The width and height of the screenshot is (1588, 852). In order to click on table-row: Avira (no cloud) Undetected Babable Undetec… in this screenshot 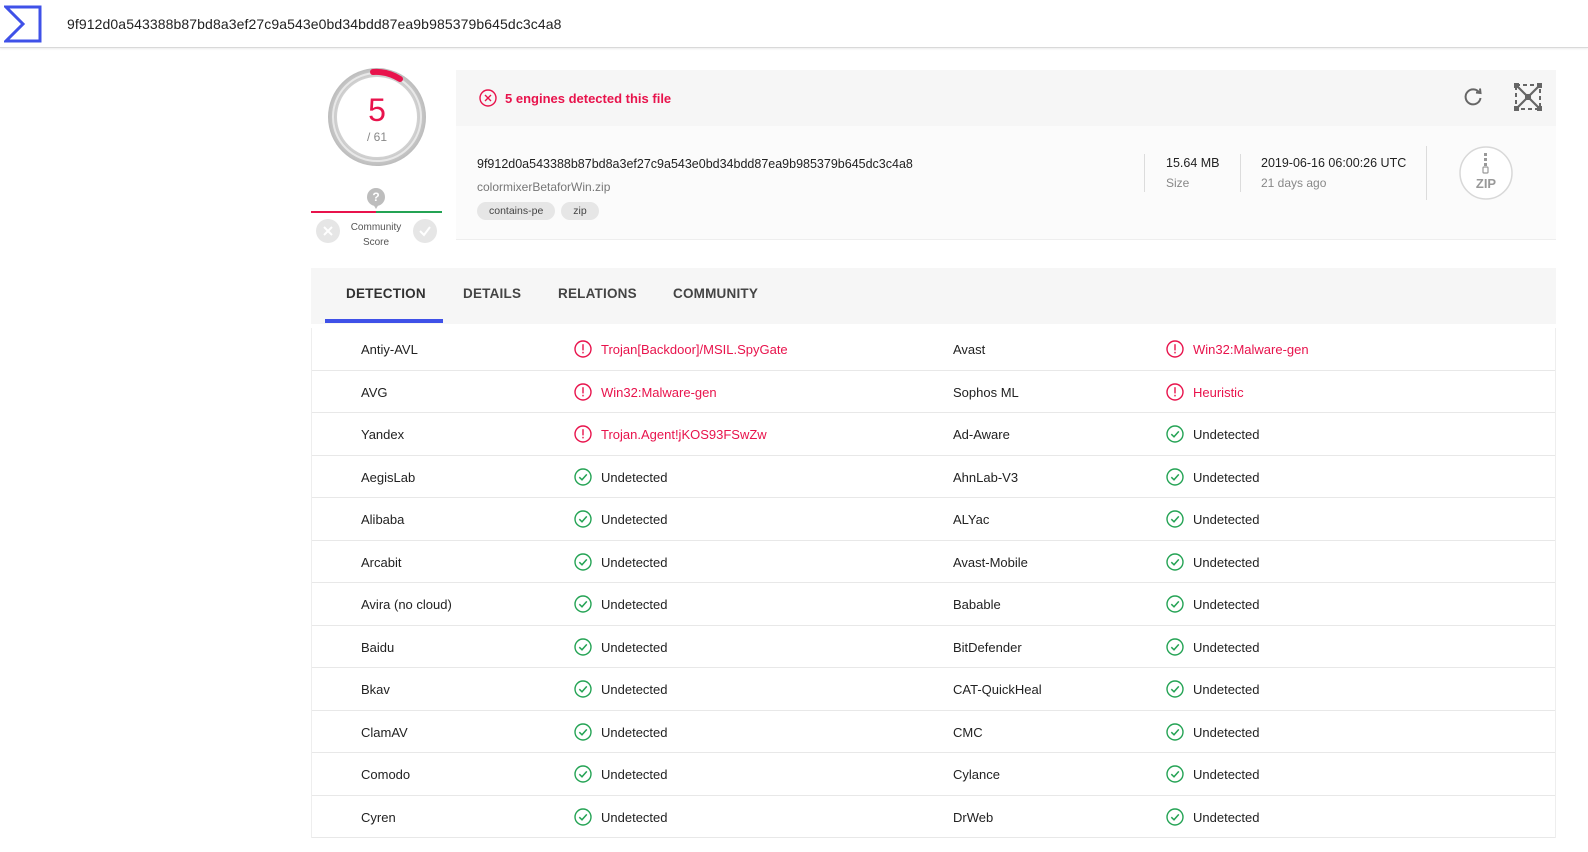, I will do `click(933, 604)`.